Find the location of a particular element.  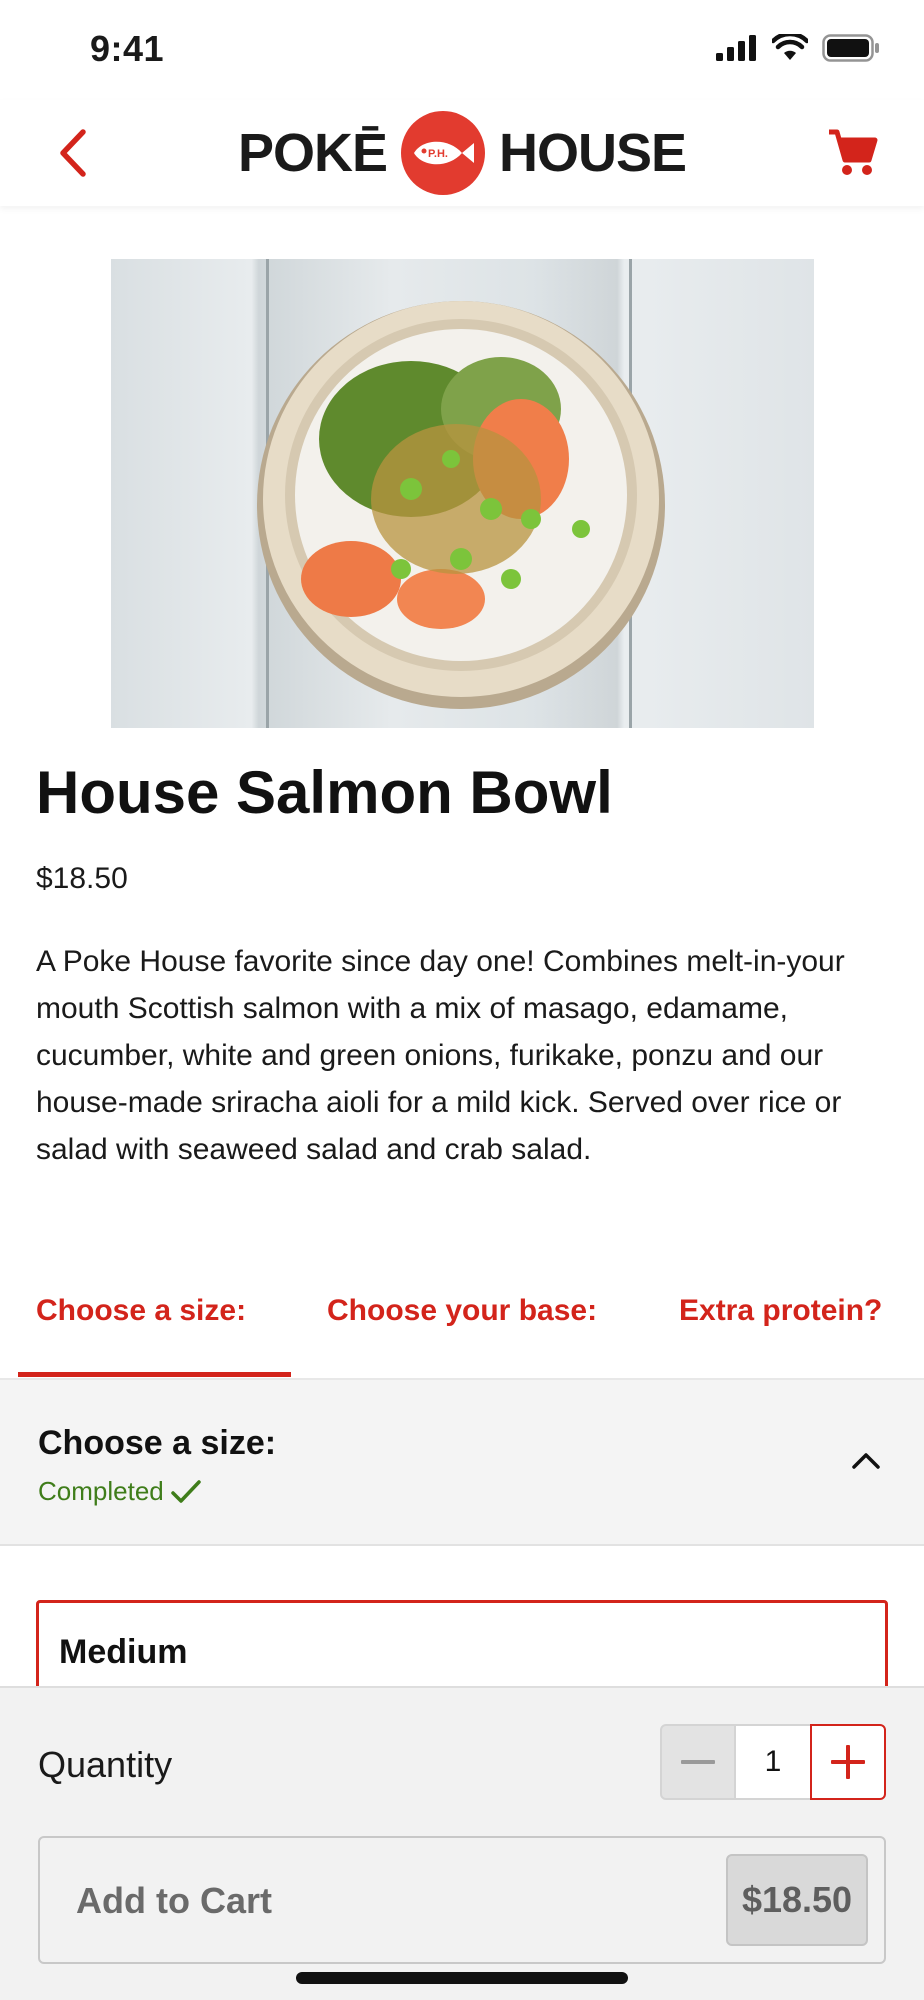

quantity-value: 1 is located at coordinates (773, 1762).